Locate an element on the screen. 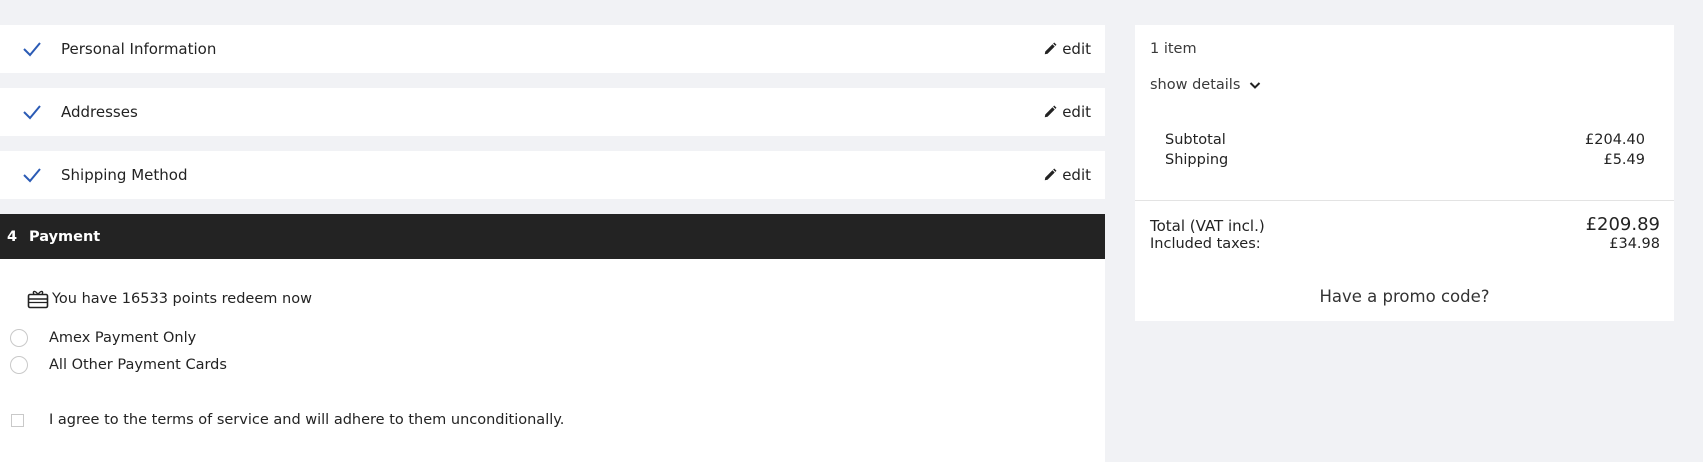  step-title: Personal Information is located at coordinates (139, 49).